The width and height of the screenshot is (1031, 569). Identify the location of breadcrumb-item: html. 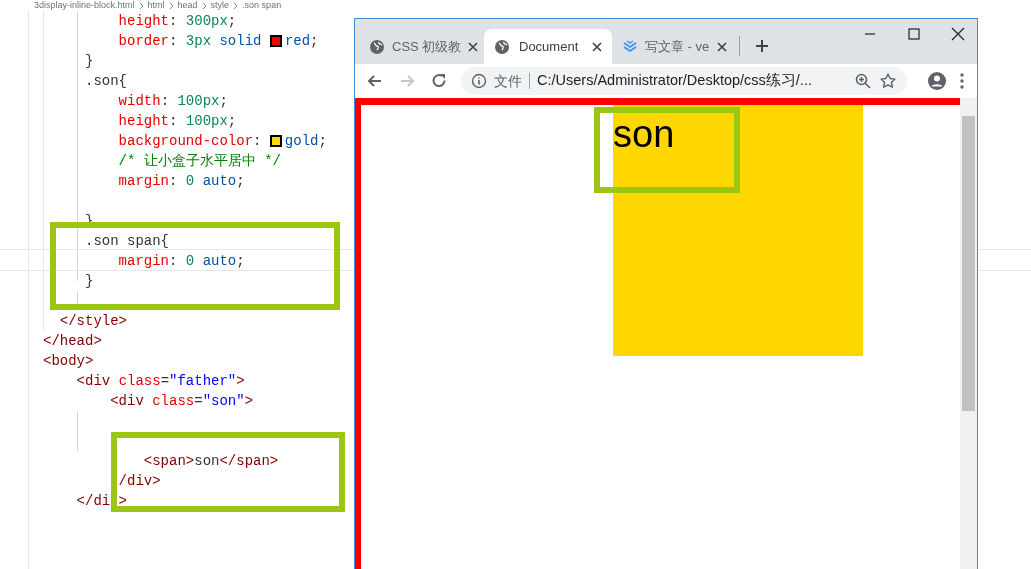
(156, 5).